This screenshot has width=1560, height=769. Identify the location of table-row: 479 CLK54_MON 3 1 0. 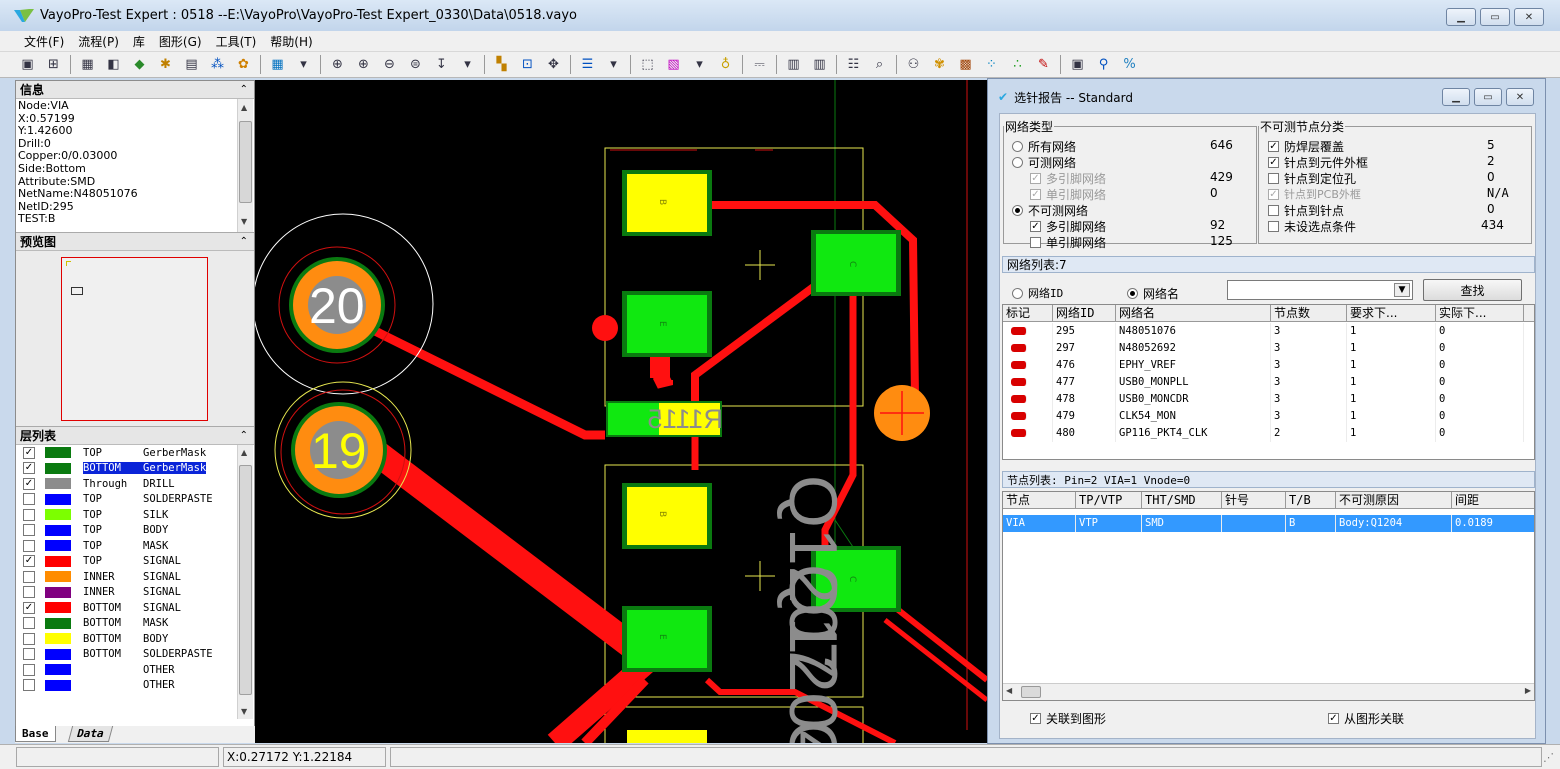
(1268, 416).